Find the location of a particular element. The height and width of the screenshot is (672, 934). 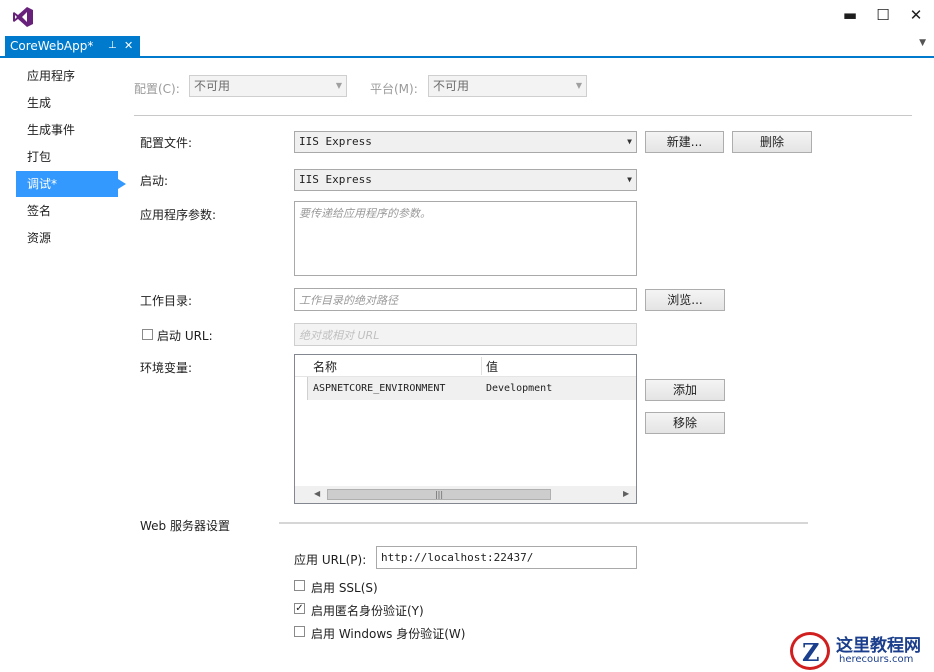

anon-auth-label: 启用匿名身份验证(Y) is located at coordinates (367, 611).